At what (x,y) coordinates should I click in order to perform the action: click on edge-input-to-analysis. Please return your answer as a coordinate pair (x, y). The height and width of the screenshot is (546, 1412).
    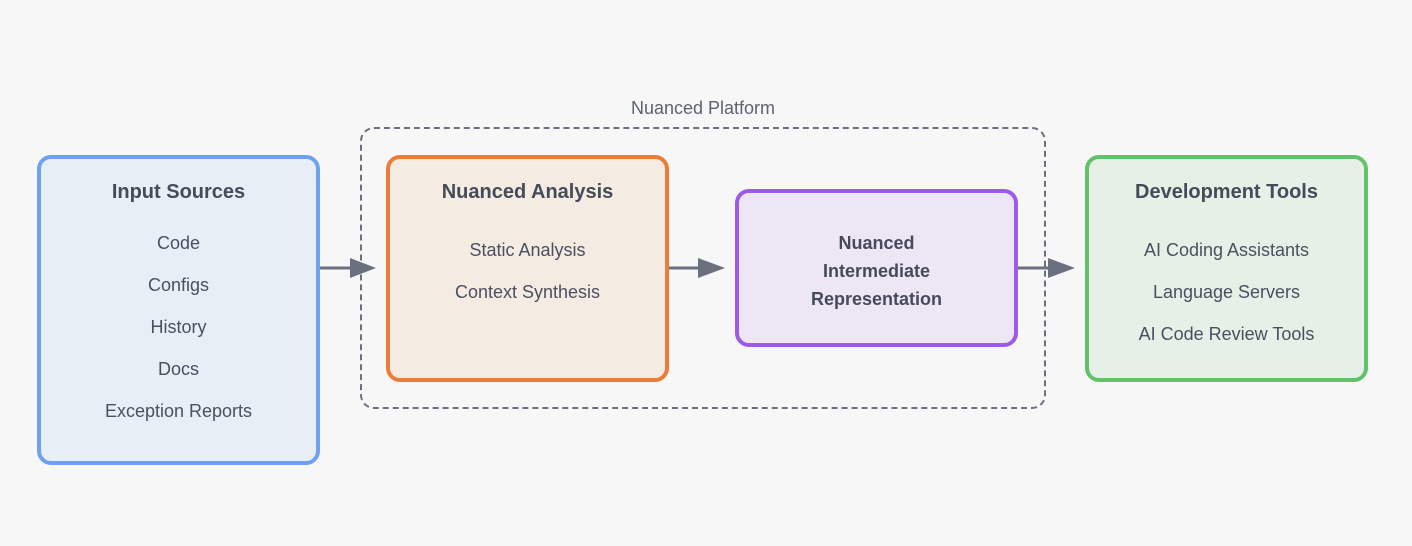
    Looking at the image, I should click on (348, 268).